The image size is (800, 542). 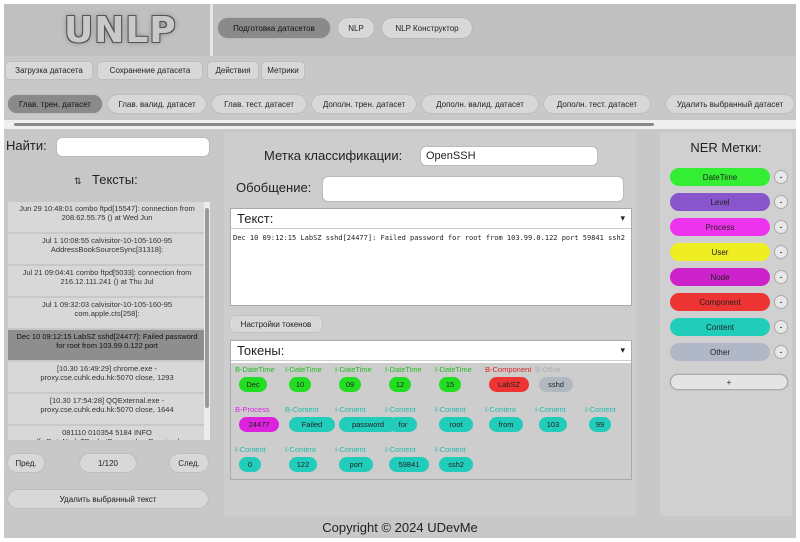 I want to click on token-chip: Failed, so click(x=312, y=424).